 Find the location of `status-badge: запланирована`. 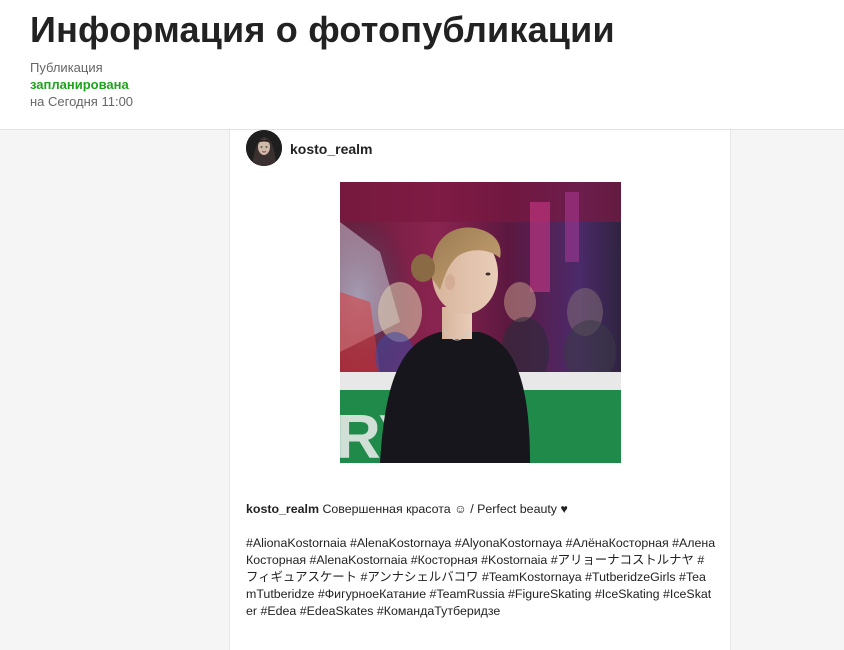

status-badge: запланирована is located at coordinates (79, 84).